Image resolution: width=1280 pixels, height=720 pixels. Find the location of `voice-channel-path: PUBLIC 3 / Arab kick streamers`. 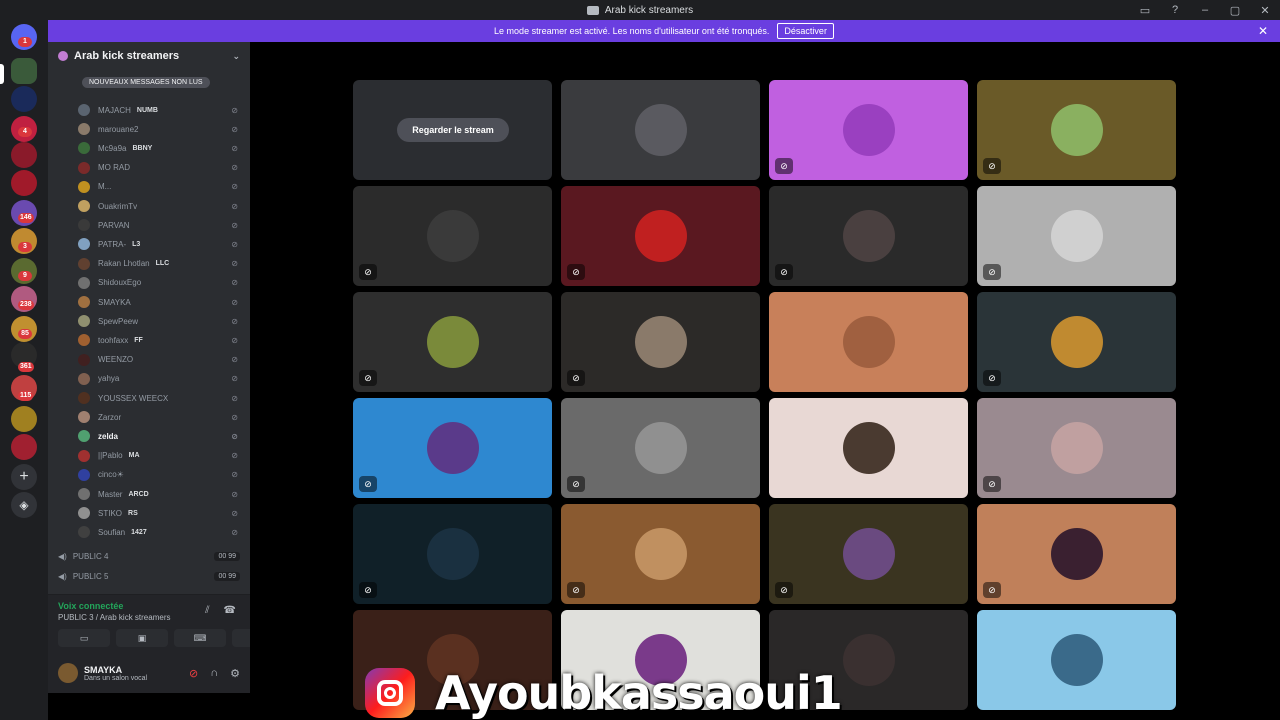

voice-channel-path: PUBLIC 3 / Arab kick streamers is located at coordinates (114, 617).